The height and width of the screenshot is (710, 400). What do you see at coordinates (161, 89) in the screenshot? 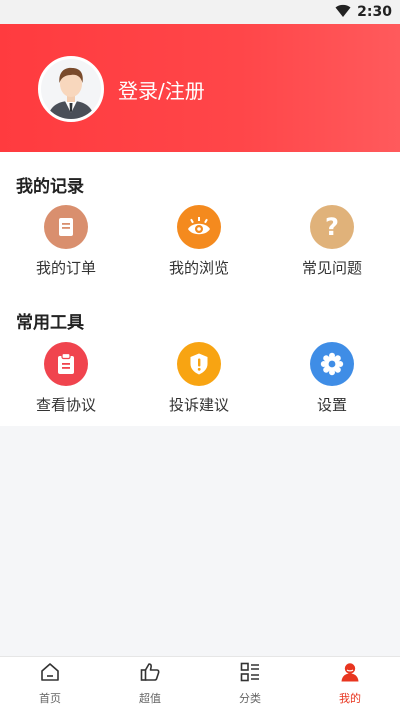
I see `login-register-link: 登录/注册` at bounding box center [161, 89].